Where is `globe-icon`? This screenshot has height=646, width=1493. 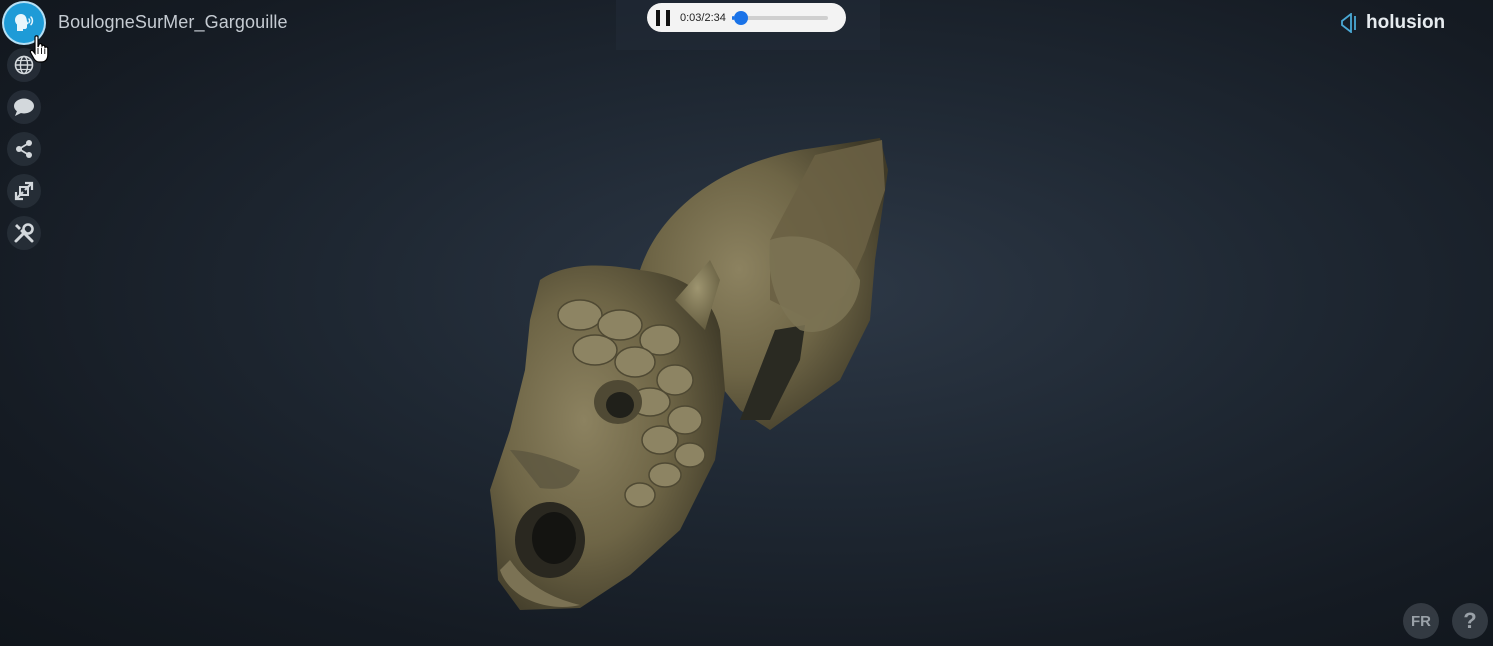
globe-icon is located at coordinates (24, 65).